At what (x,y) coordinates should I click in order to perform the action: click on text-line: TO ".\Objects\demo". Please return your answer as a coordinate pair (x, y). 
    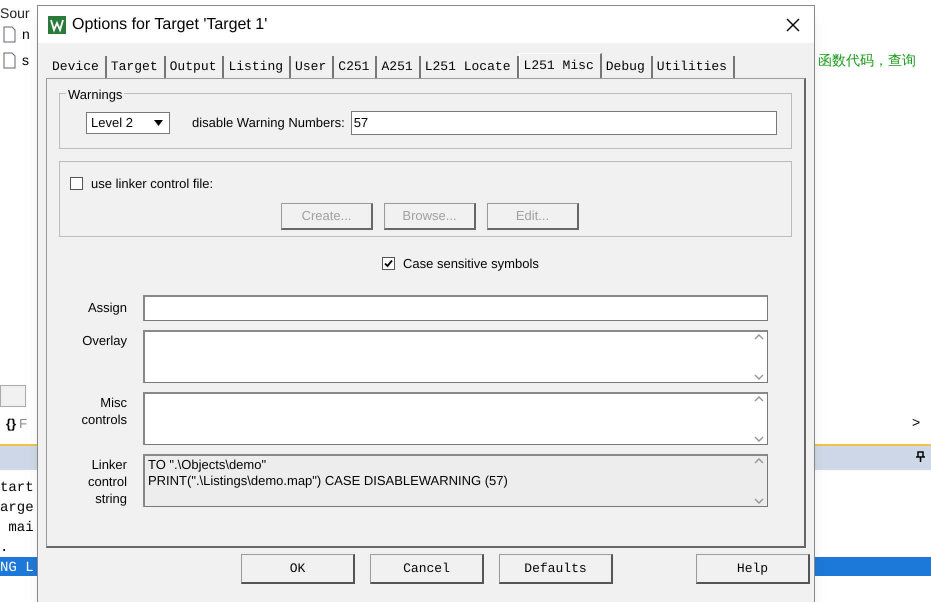
    Looking at the image, I should click on (208, 464).